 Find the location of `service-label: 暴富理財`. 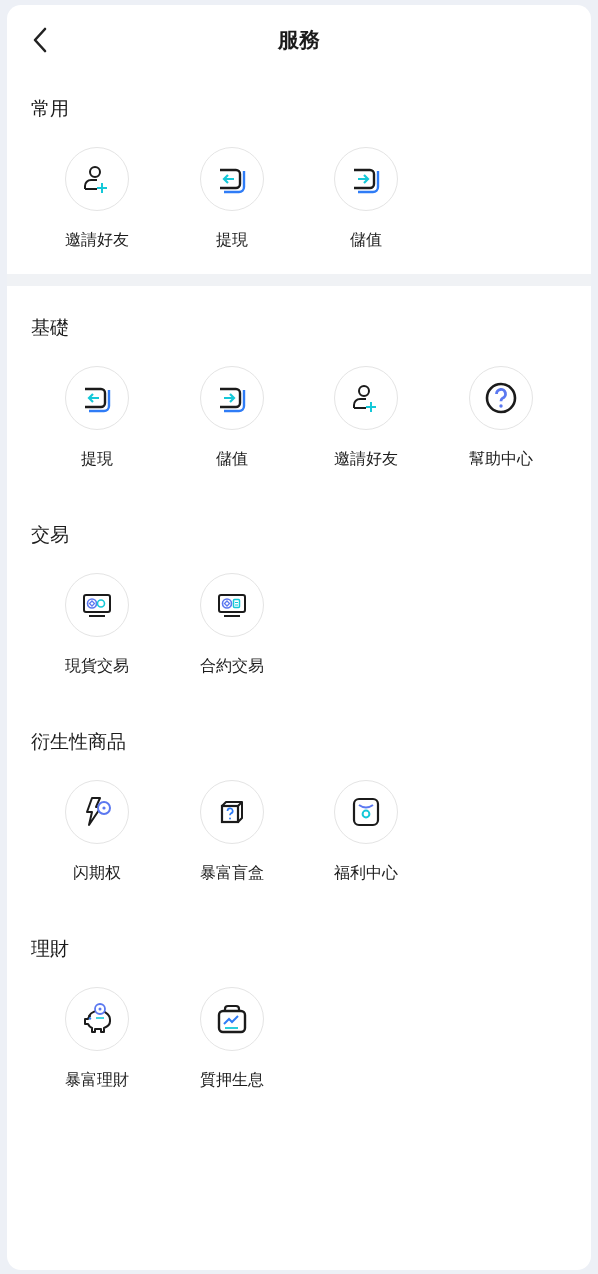

service-label: 暴富理財 is located at coordinates (97, 1080).